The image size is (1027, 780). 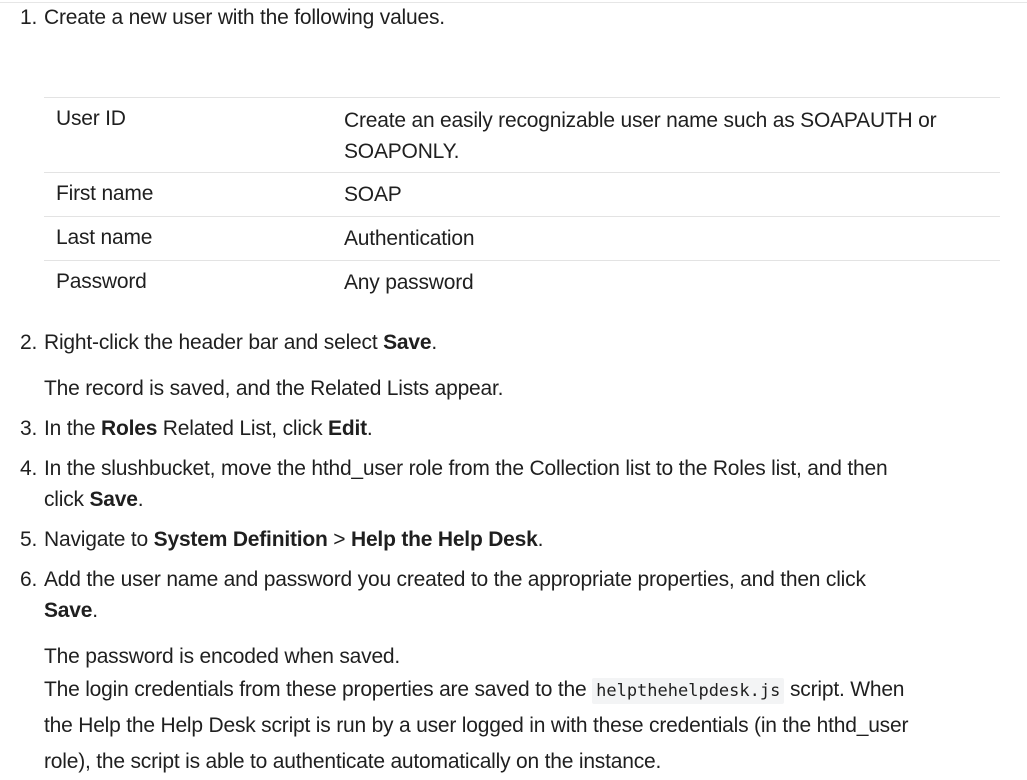 What do you see at coordinates (373, 194) in the screenshot?
I see `table-value: SOAP` at bounding box center [373, 194].